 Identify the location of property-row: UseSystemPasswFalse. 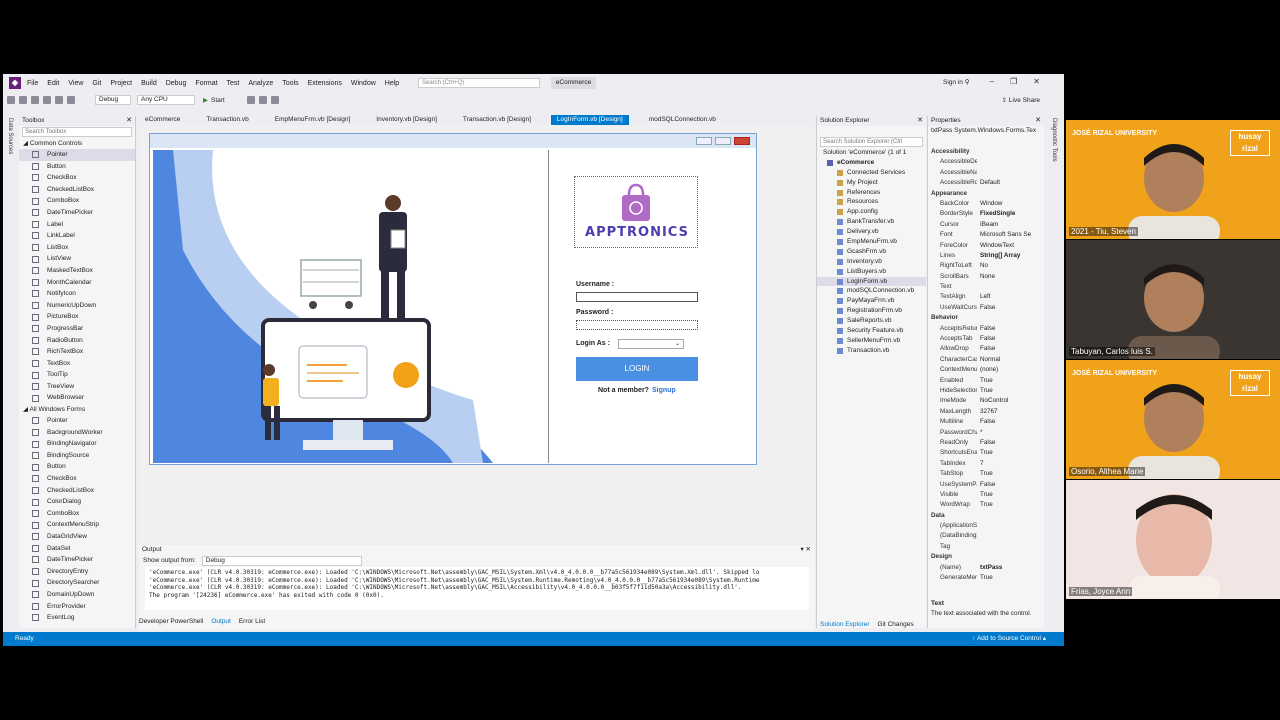
(986, 485).